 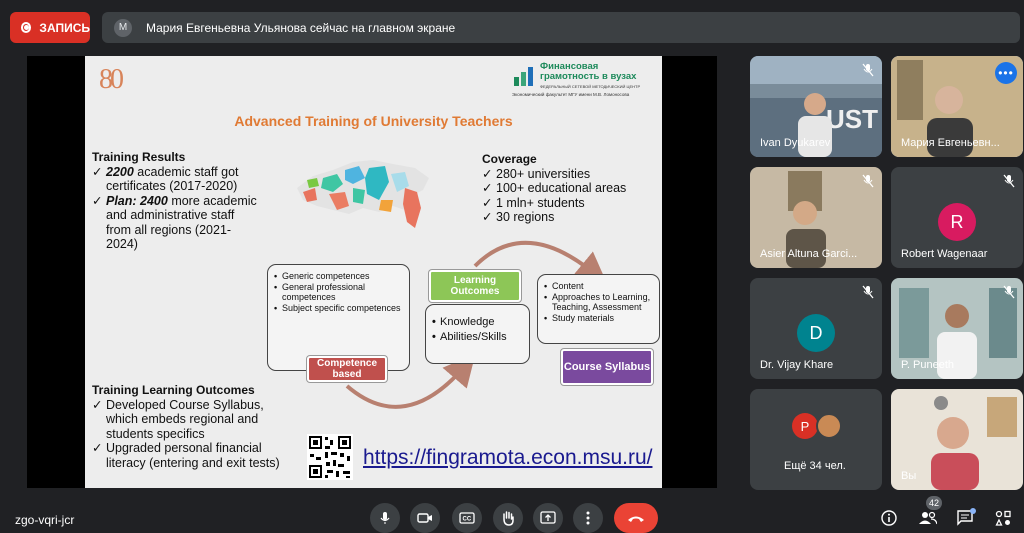 What do you see at coordinates (815, 466) in the screenshot?
I see `more-participants-label: Ещё 34 чел.` at bounding box center [815, 466].